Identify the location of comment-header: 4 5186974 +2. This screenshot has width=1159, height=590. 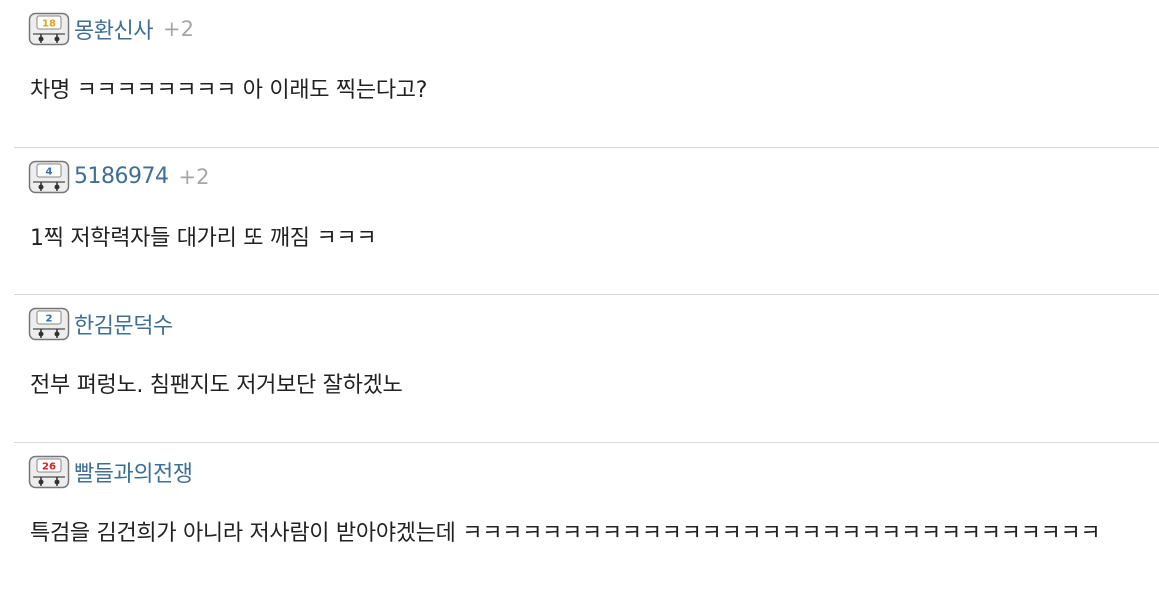
(118, 177).